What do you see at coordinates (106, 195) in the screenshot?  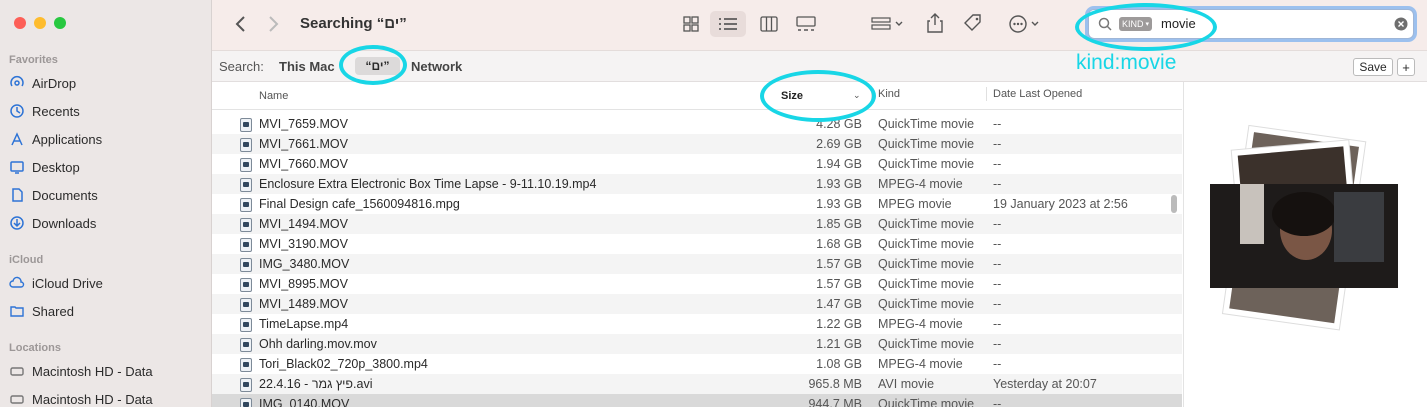 I see `sidebar-item-documents: Documents` at bounding box center [106, 195].